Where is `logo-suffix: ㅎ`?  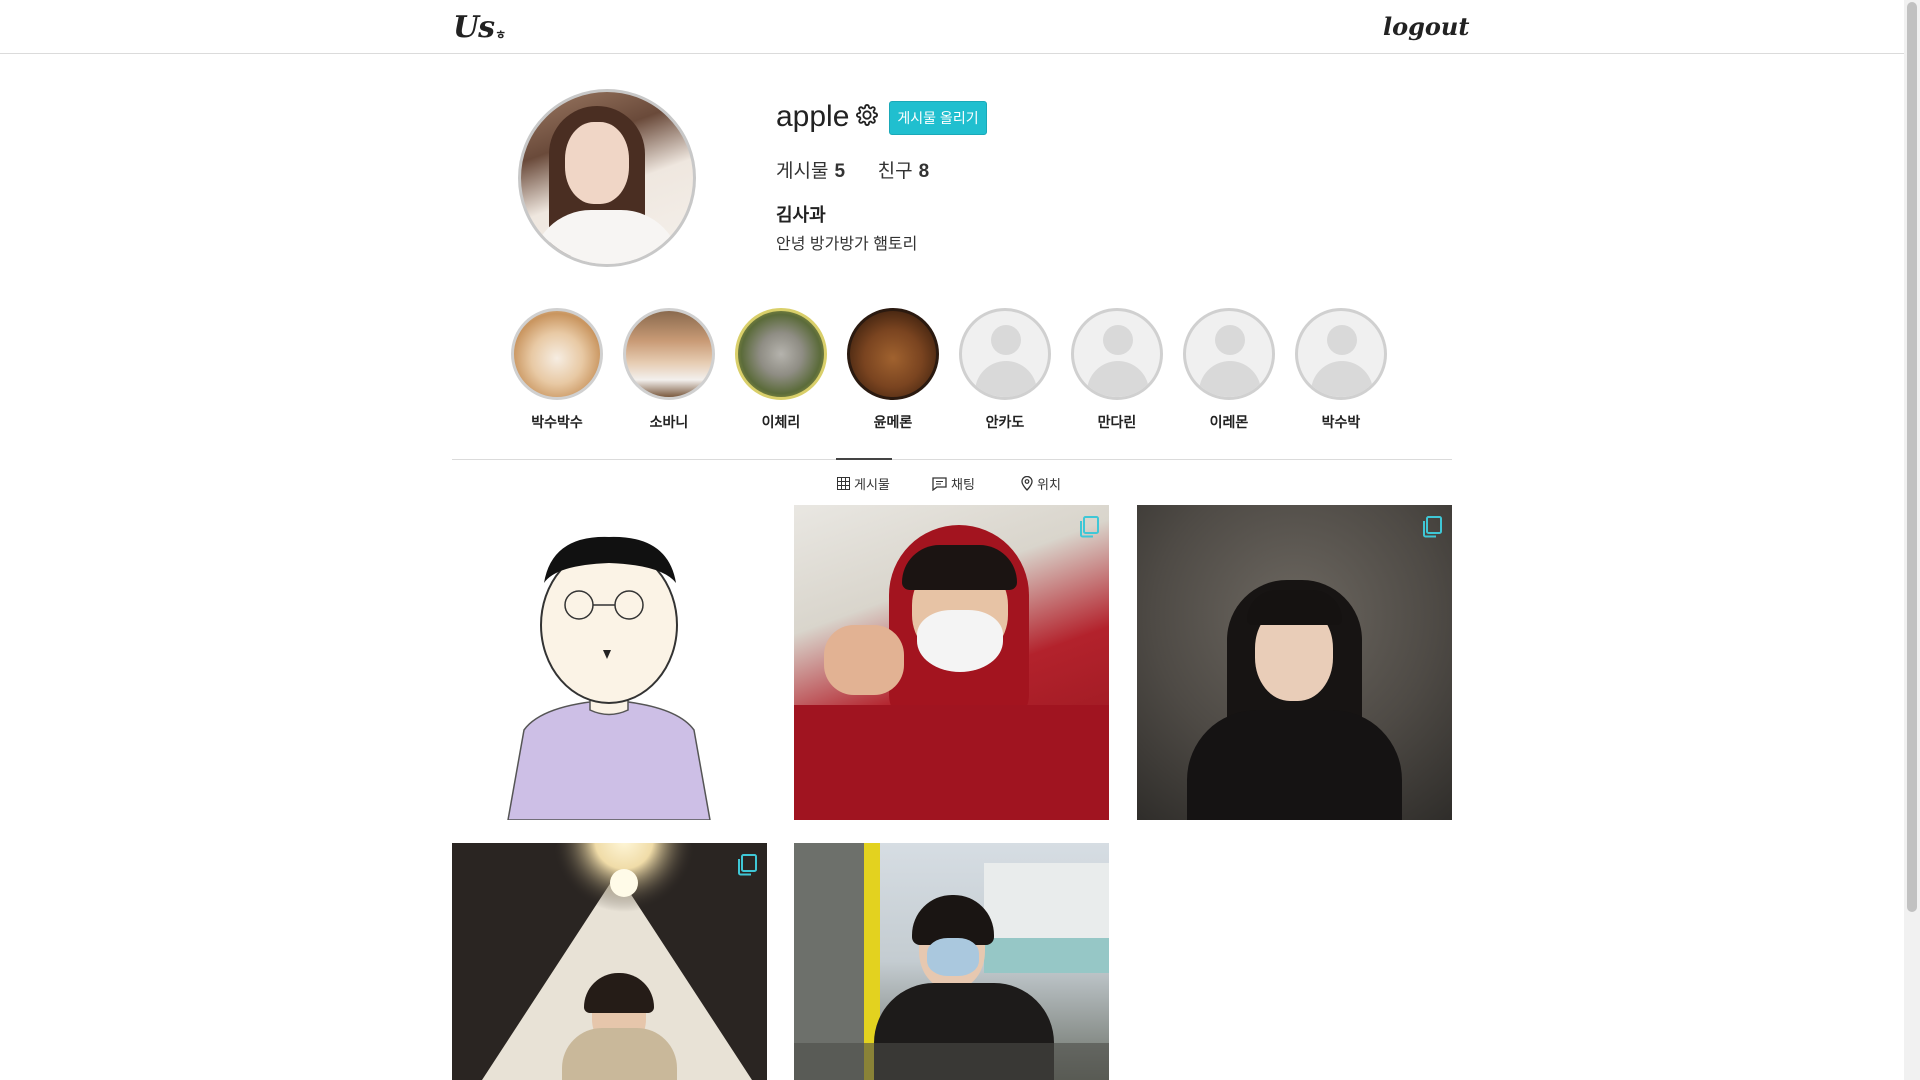
logo-suffix: ㅎ is located at coordinates (500, 35).